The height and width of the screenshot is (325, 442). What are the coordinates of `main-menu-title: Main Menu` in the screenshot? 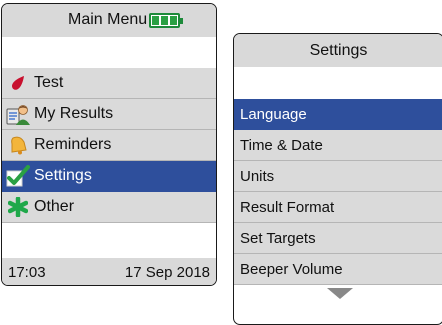 It's located at (108, 19).